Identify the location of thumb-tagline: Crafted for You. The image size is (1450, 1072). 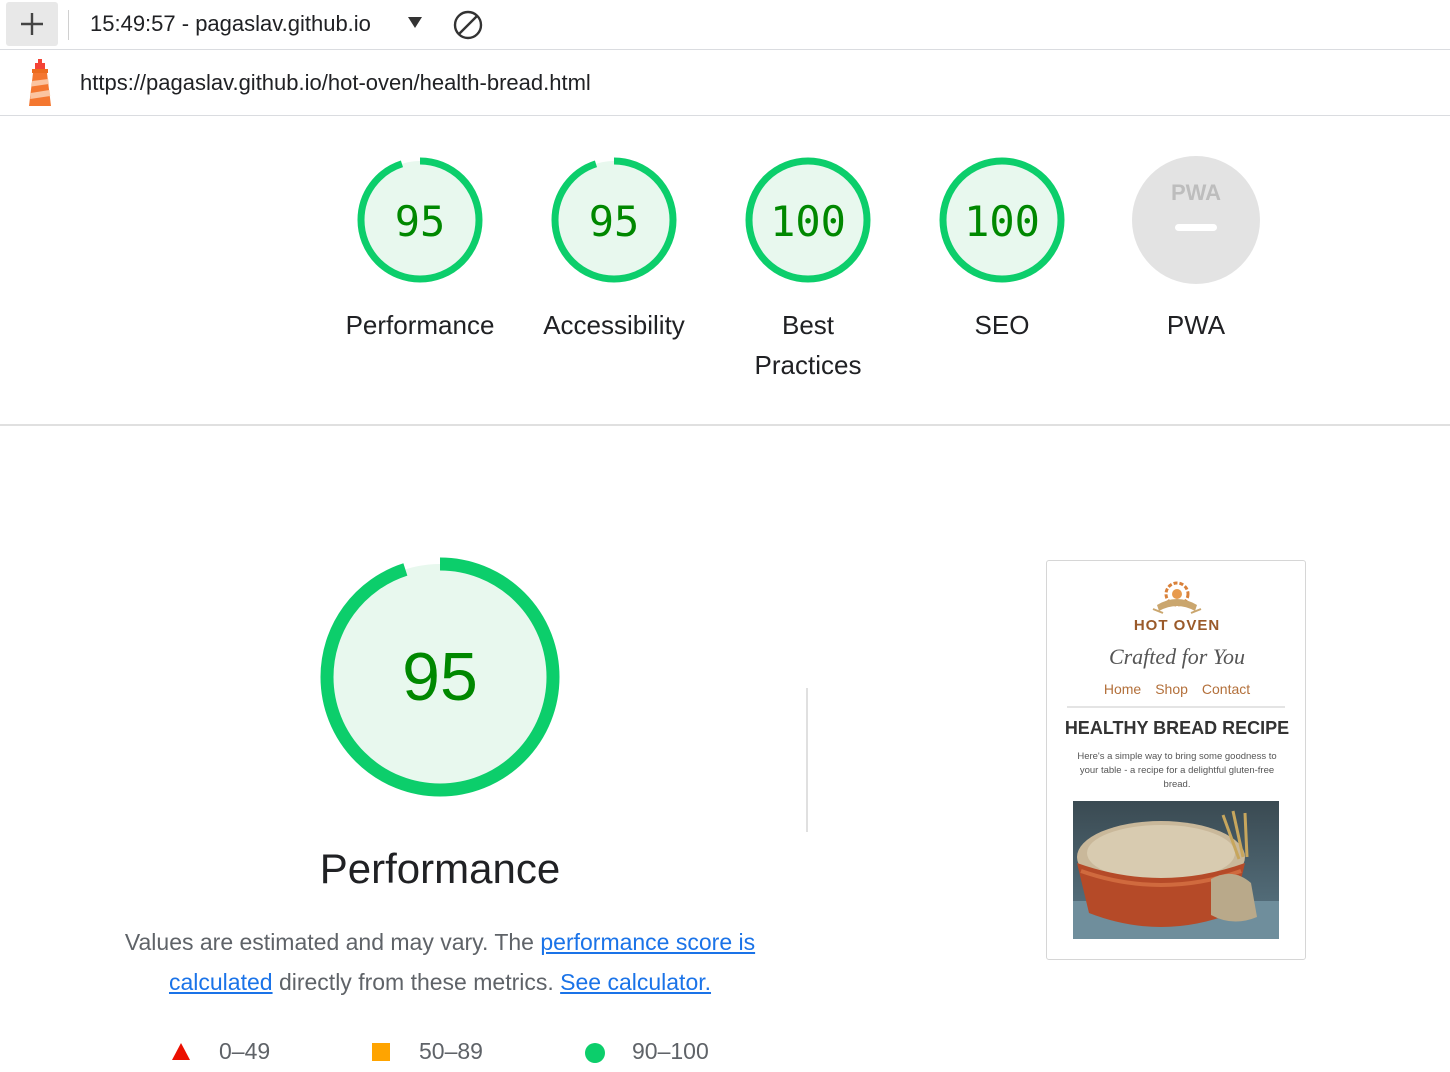
(1177, 656).